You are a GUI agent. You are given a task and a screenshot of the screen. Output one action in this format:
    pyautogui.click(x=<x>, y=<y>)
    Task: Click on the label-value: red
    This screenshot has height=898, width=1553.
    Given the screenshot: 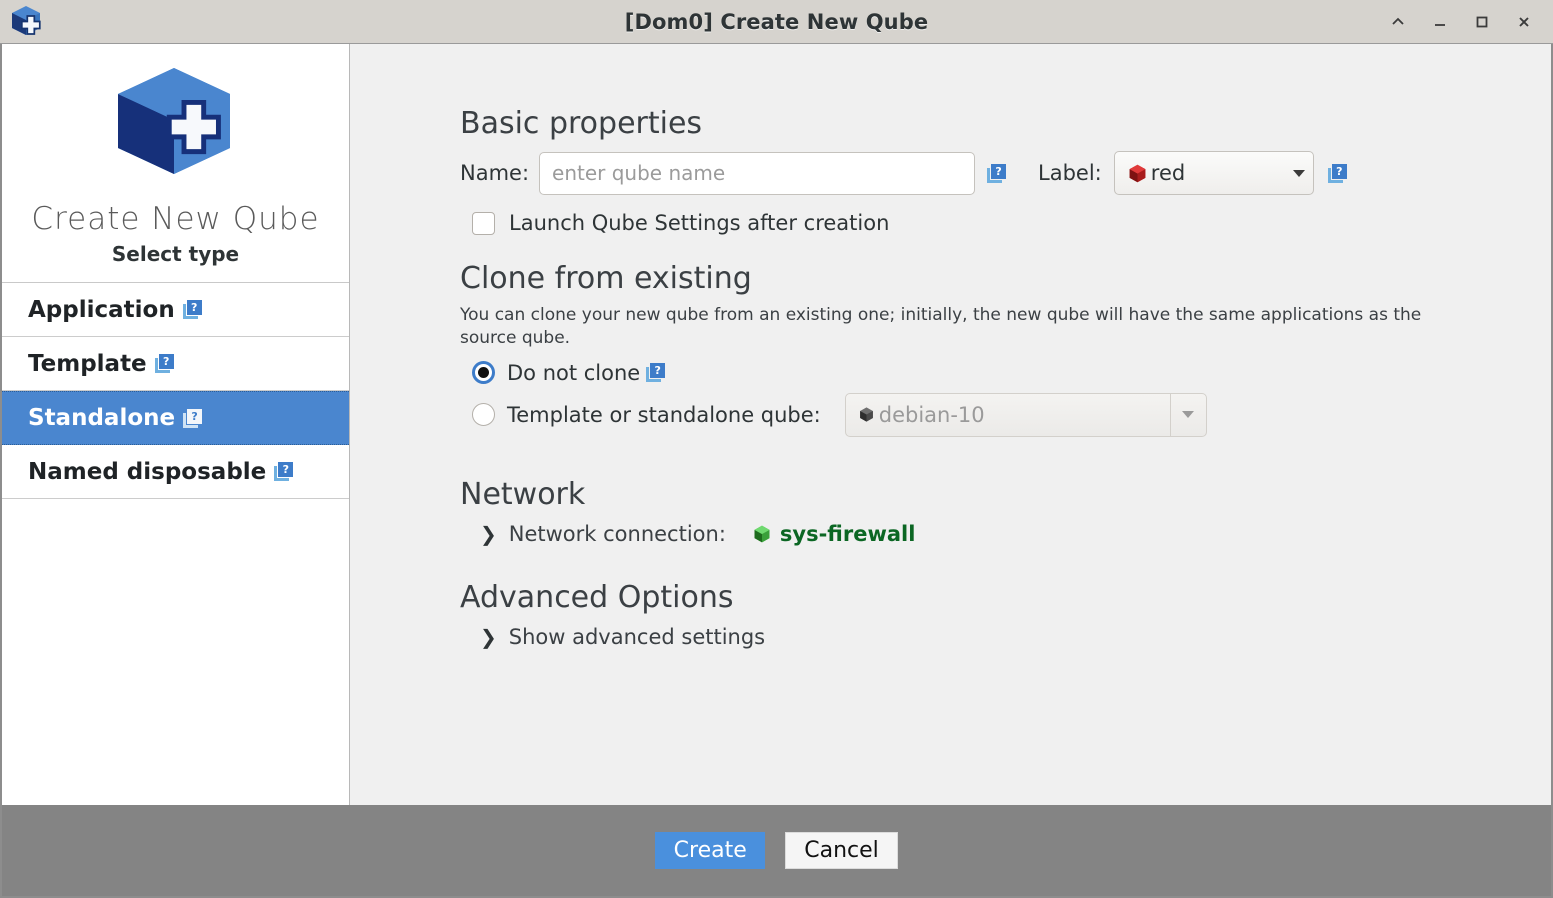 What is the action you would take?
    pyautogui.click(x=1168, y=173)
    